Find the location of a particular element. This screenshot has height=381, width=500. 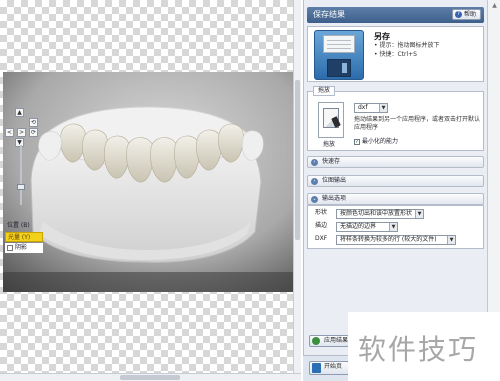

quick-save-label: 快速存 is located at coordinates (331, 161).